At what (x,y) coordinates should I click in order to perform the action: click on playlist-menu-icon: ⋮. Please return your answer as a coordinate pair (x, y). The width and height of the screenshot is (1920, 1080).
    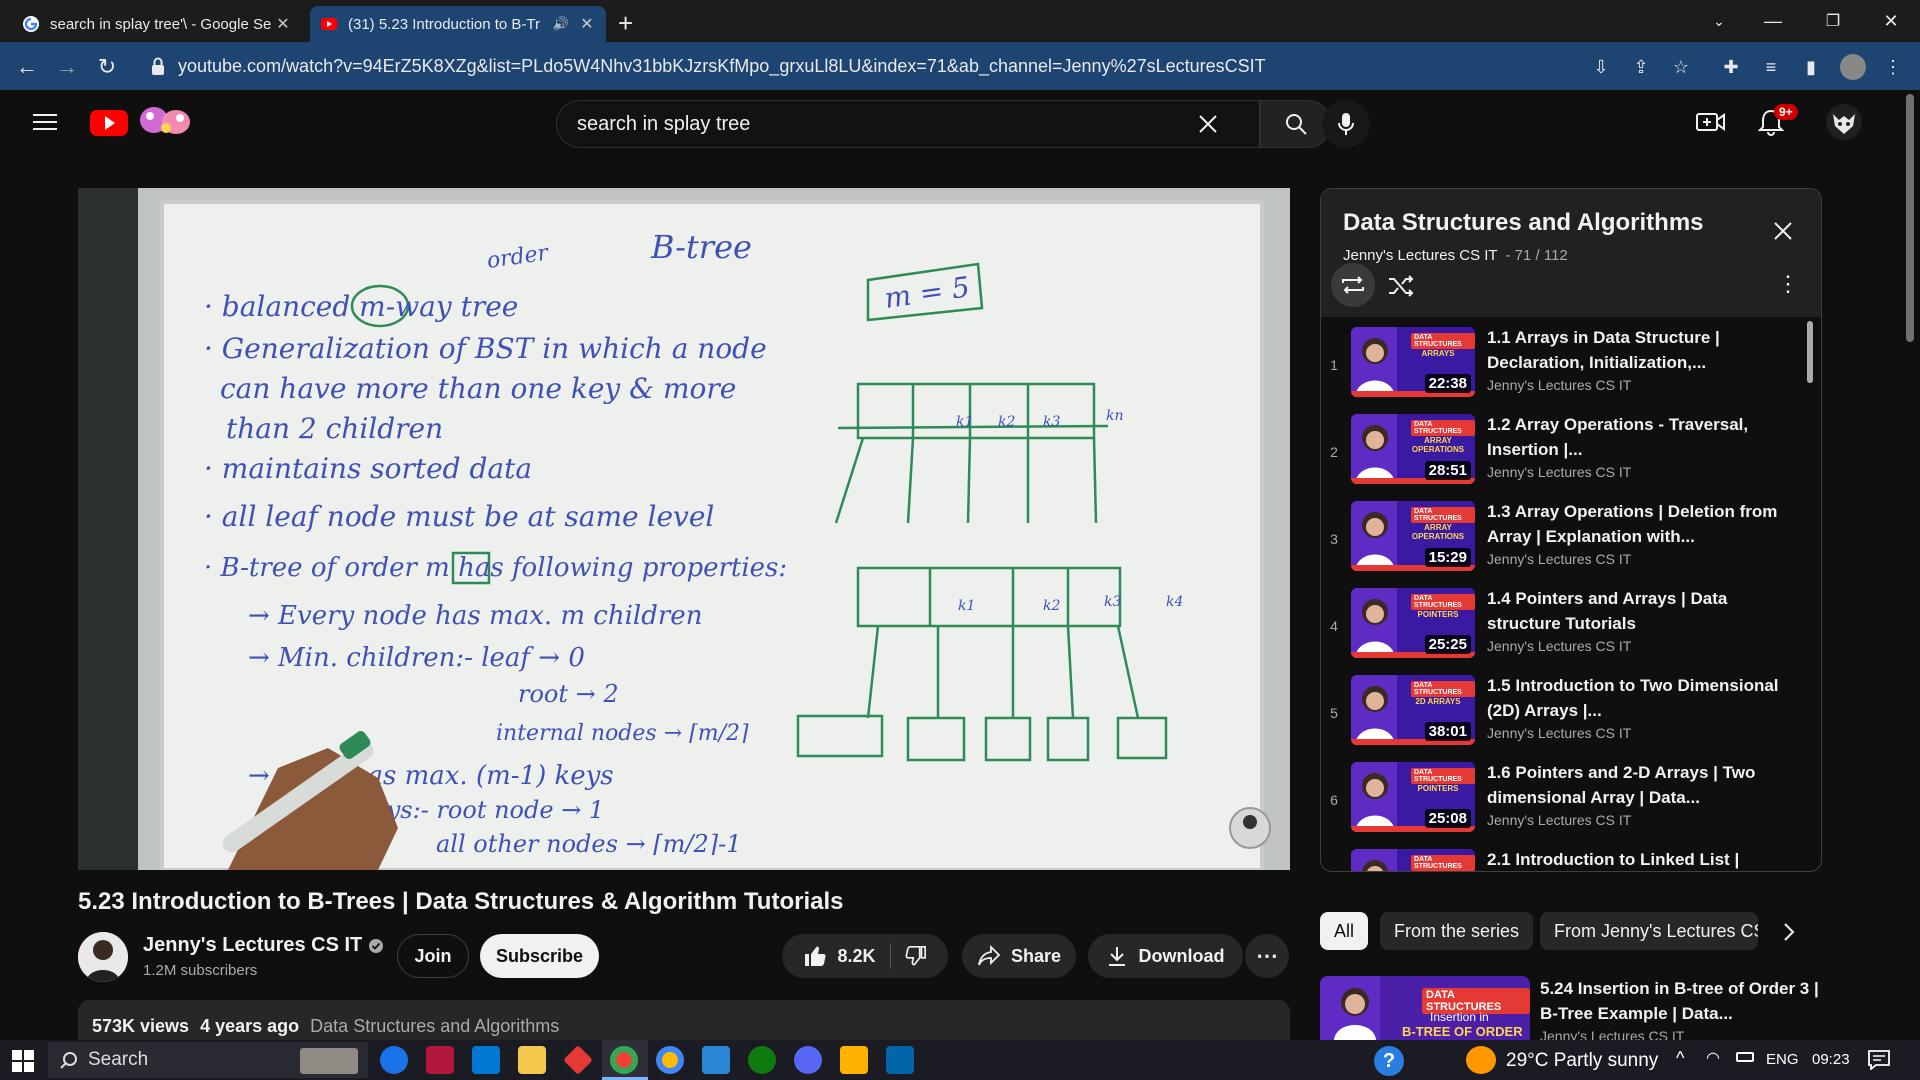
    Looking at the image, I should click on (1788, 284).